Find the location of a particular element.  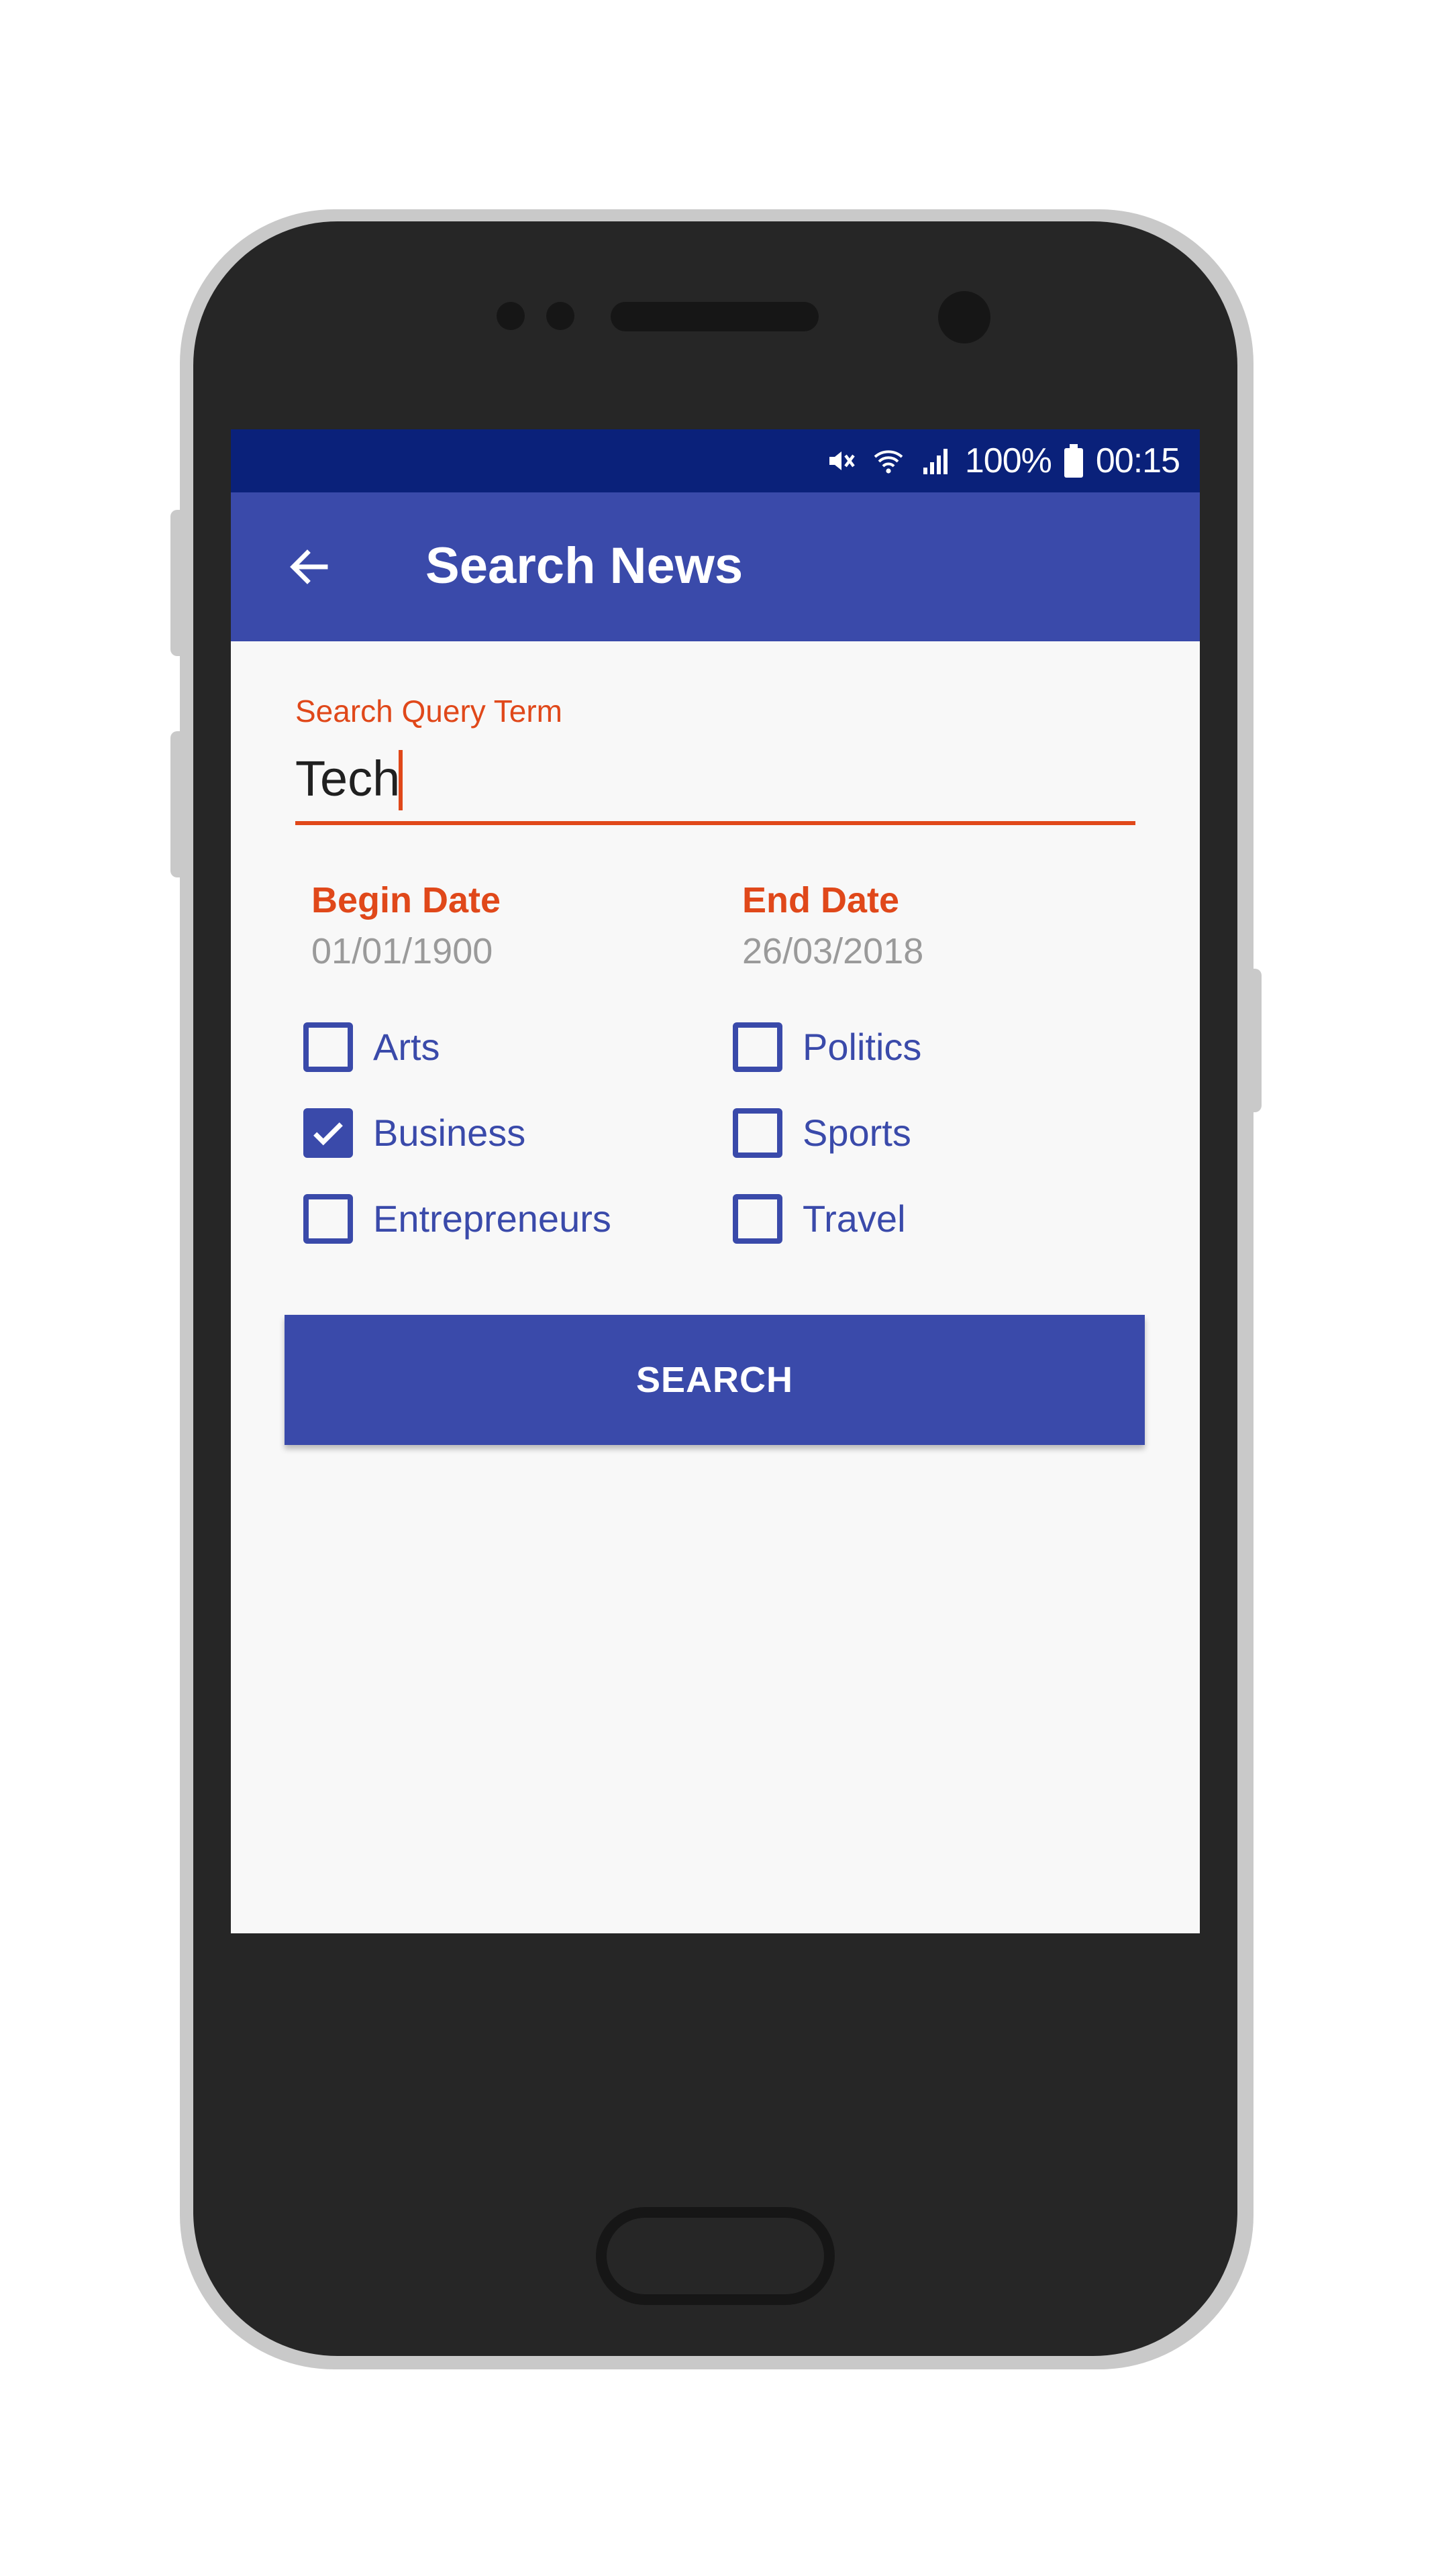

checkbox-politics: Politics is located at coordinates (827, 1047).